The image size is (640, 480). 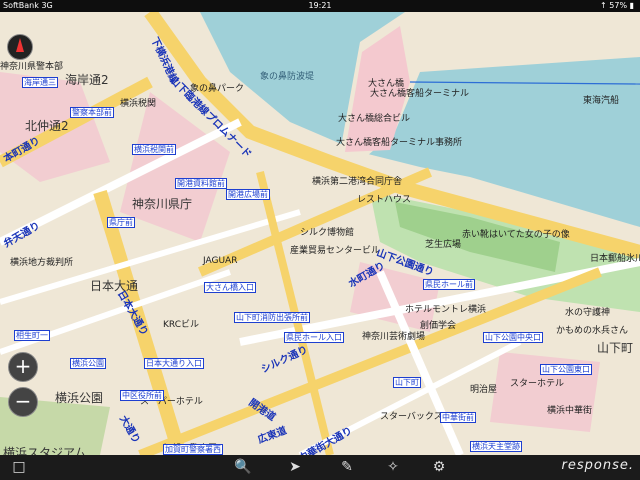 What do you see at coordinates (603, 5) in the screenshot?
I see `lock-icon: ↑` at bounding box center [603, 5].